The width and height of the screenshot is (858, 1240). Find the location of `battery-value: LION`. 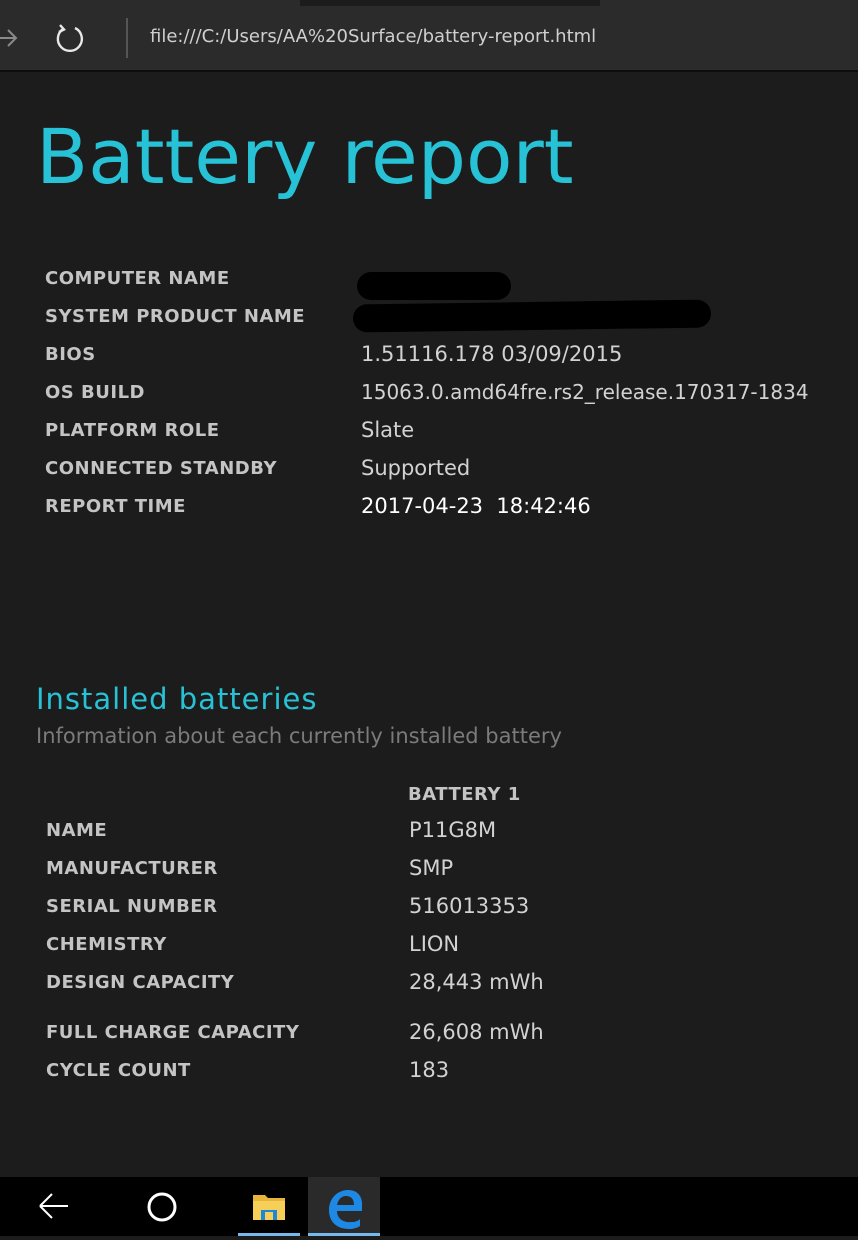

battery-value: LION is located at coordinates (434, 944).